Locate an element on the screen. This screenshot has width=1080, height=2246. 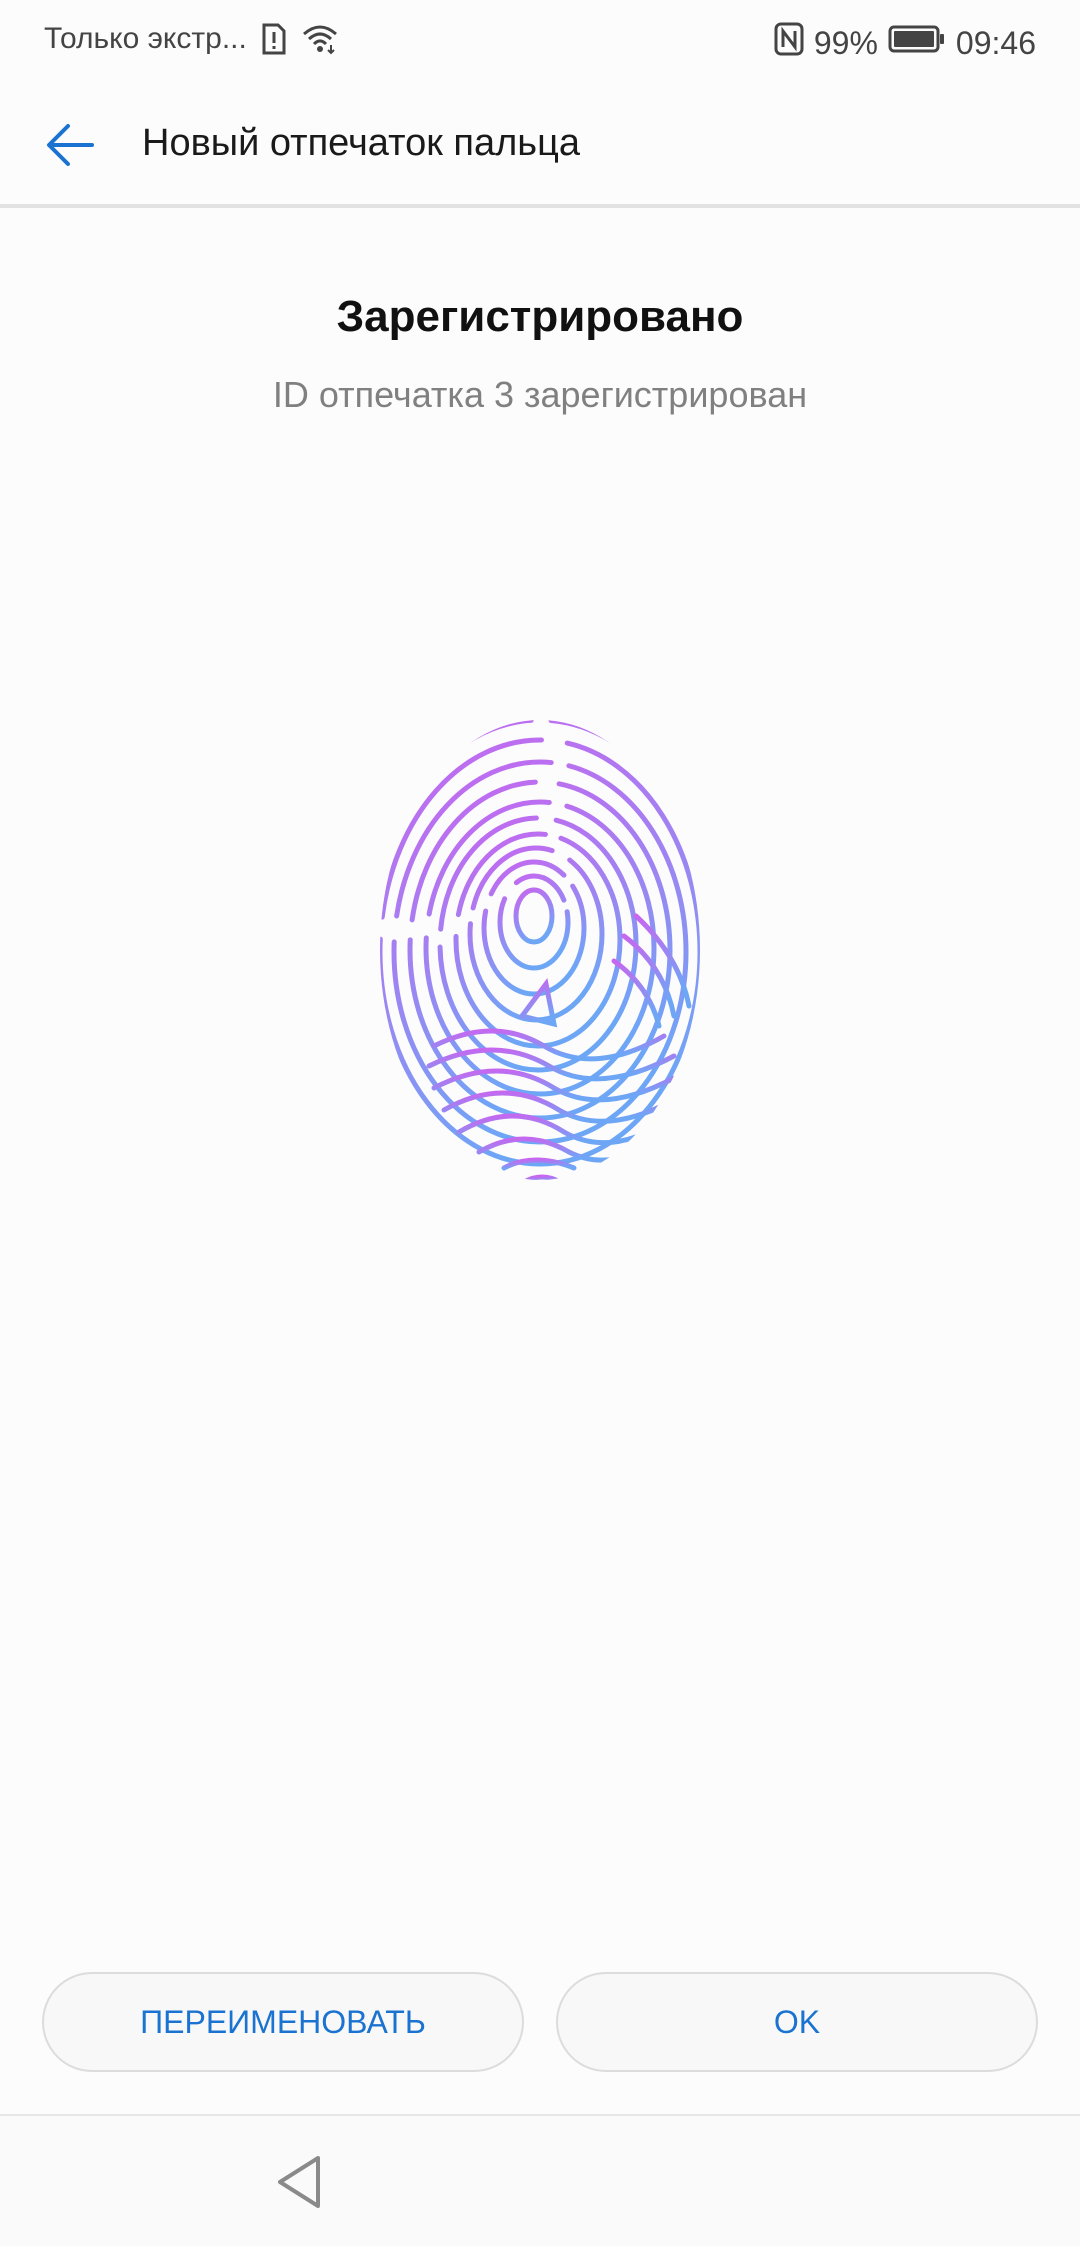
app-bar: Новый отпечаток пальца is located at coordinates (540, 147).